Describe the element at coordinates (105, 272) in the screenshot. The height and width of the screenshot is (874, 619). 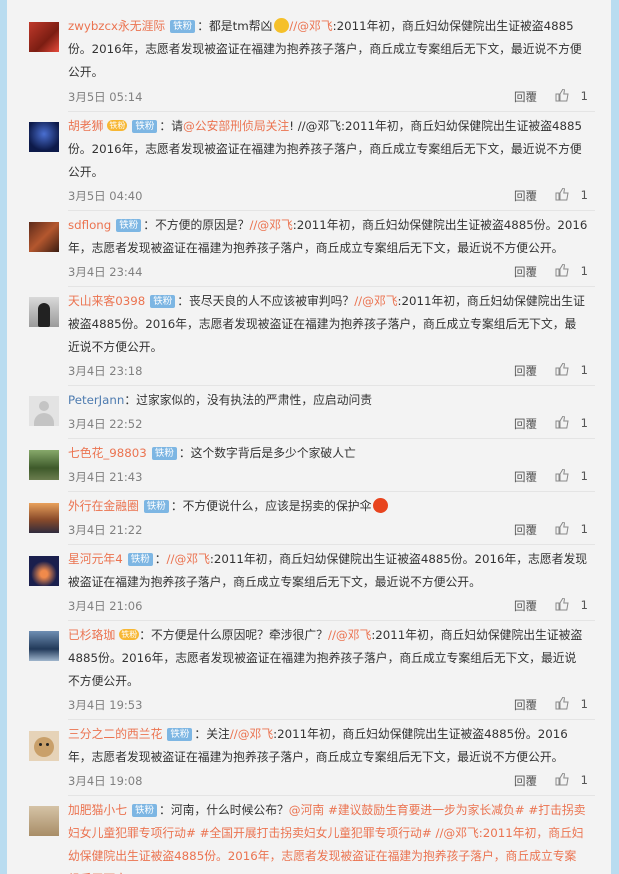
I see `comment-time: 3月4日 23:44` at that location.